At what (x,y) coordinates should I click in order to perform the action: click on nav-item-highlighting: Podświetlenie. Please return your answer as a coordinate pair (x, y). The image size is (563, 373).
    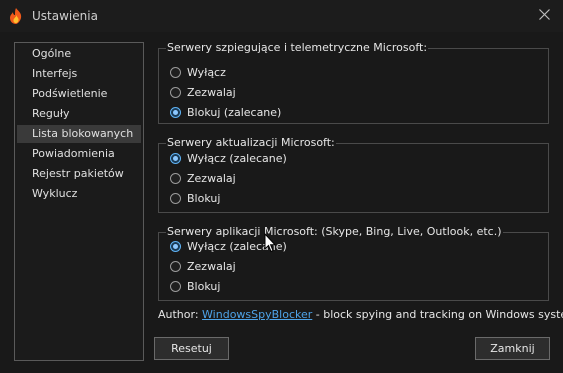
    Looking at the image, I should click on (79, 94).